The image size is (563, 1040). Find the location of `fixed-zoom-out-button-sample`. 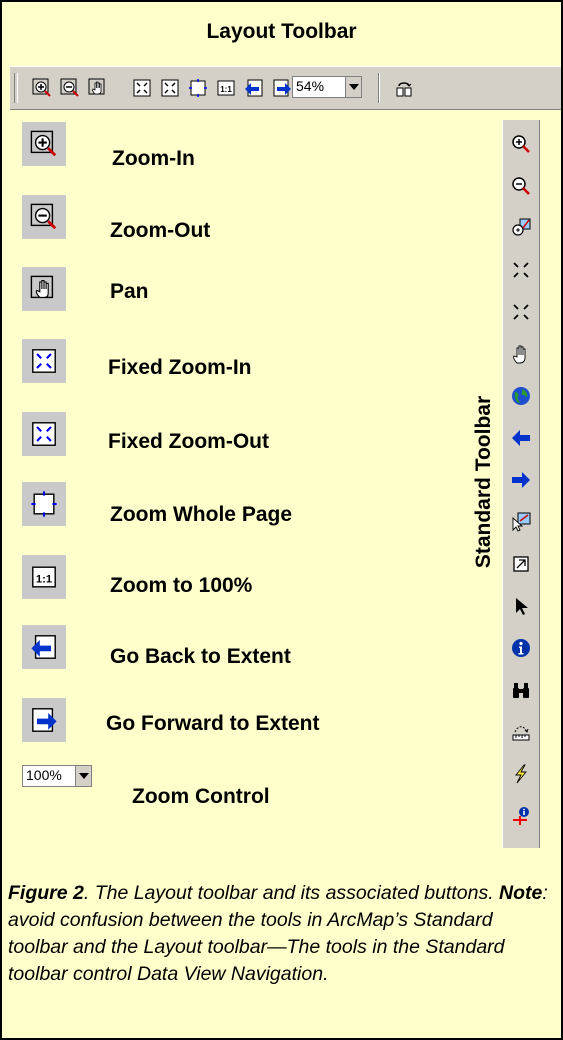

fixed-zoom-out-button-sample is located at coordinates (44, 434).